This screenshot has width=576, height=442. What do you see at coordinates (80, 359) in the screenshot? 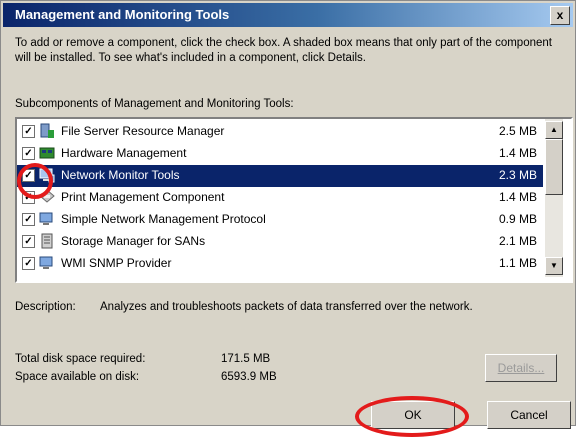
I see `total-disk-space-label: Total disk space required:` at bounding box center [80, 359].